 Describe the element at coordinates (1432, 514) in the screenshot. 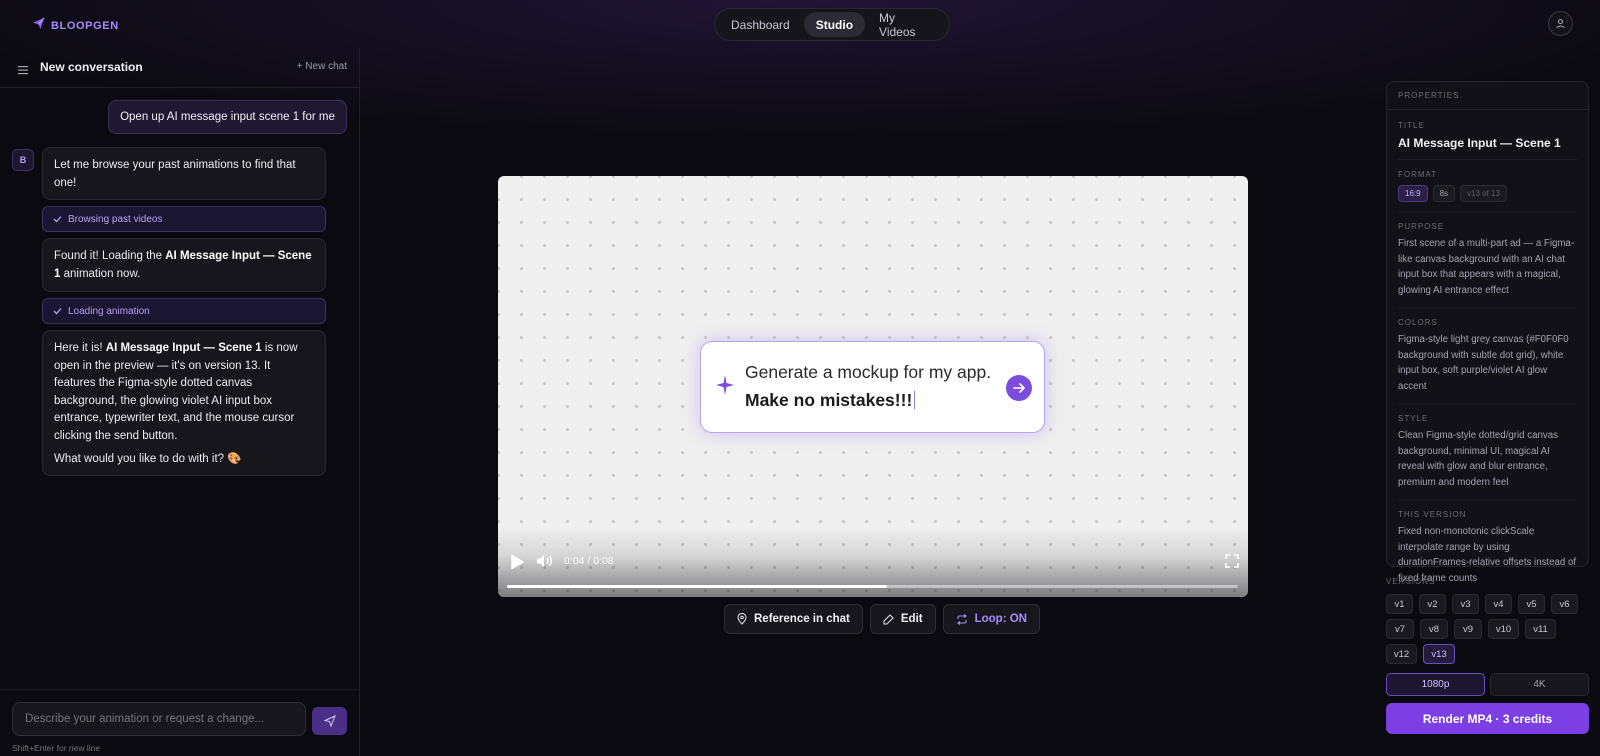

I see `this-version-label: THIS VERSION` at that location.